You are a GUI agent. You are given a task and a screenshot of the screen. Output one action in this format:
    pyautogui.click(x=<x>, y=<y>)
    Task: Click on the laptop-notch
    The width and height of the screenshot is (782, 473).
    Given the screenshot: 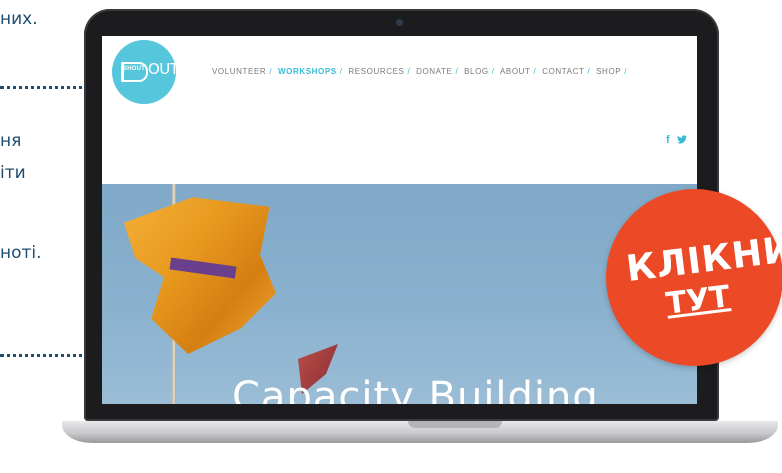 What is the action you would take?
    pyautogui.click(x=455, y=424)
    